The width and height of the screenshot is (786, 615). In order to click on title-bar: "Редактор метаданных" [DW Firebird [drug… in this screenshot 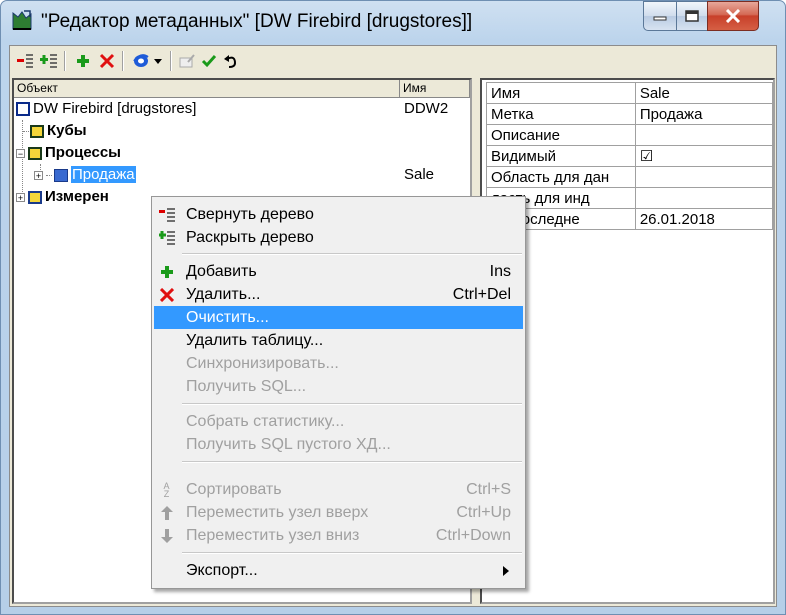, I will do `click(393, 22)`.